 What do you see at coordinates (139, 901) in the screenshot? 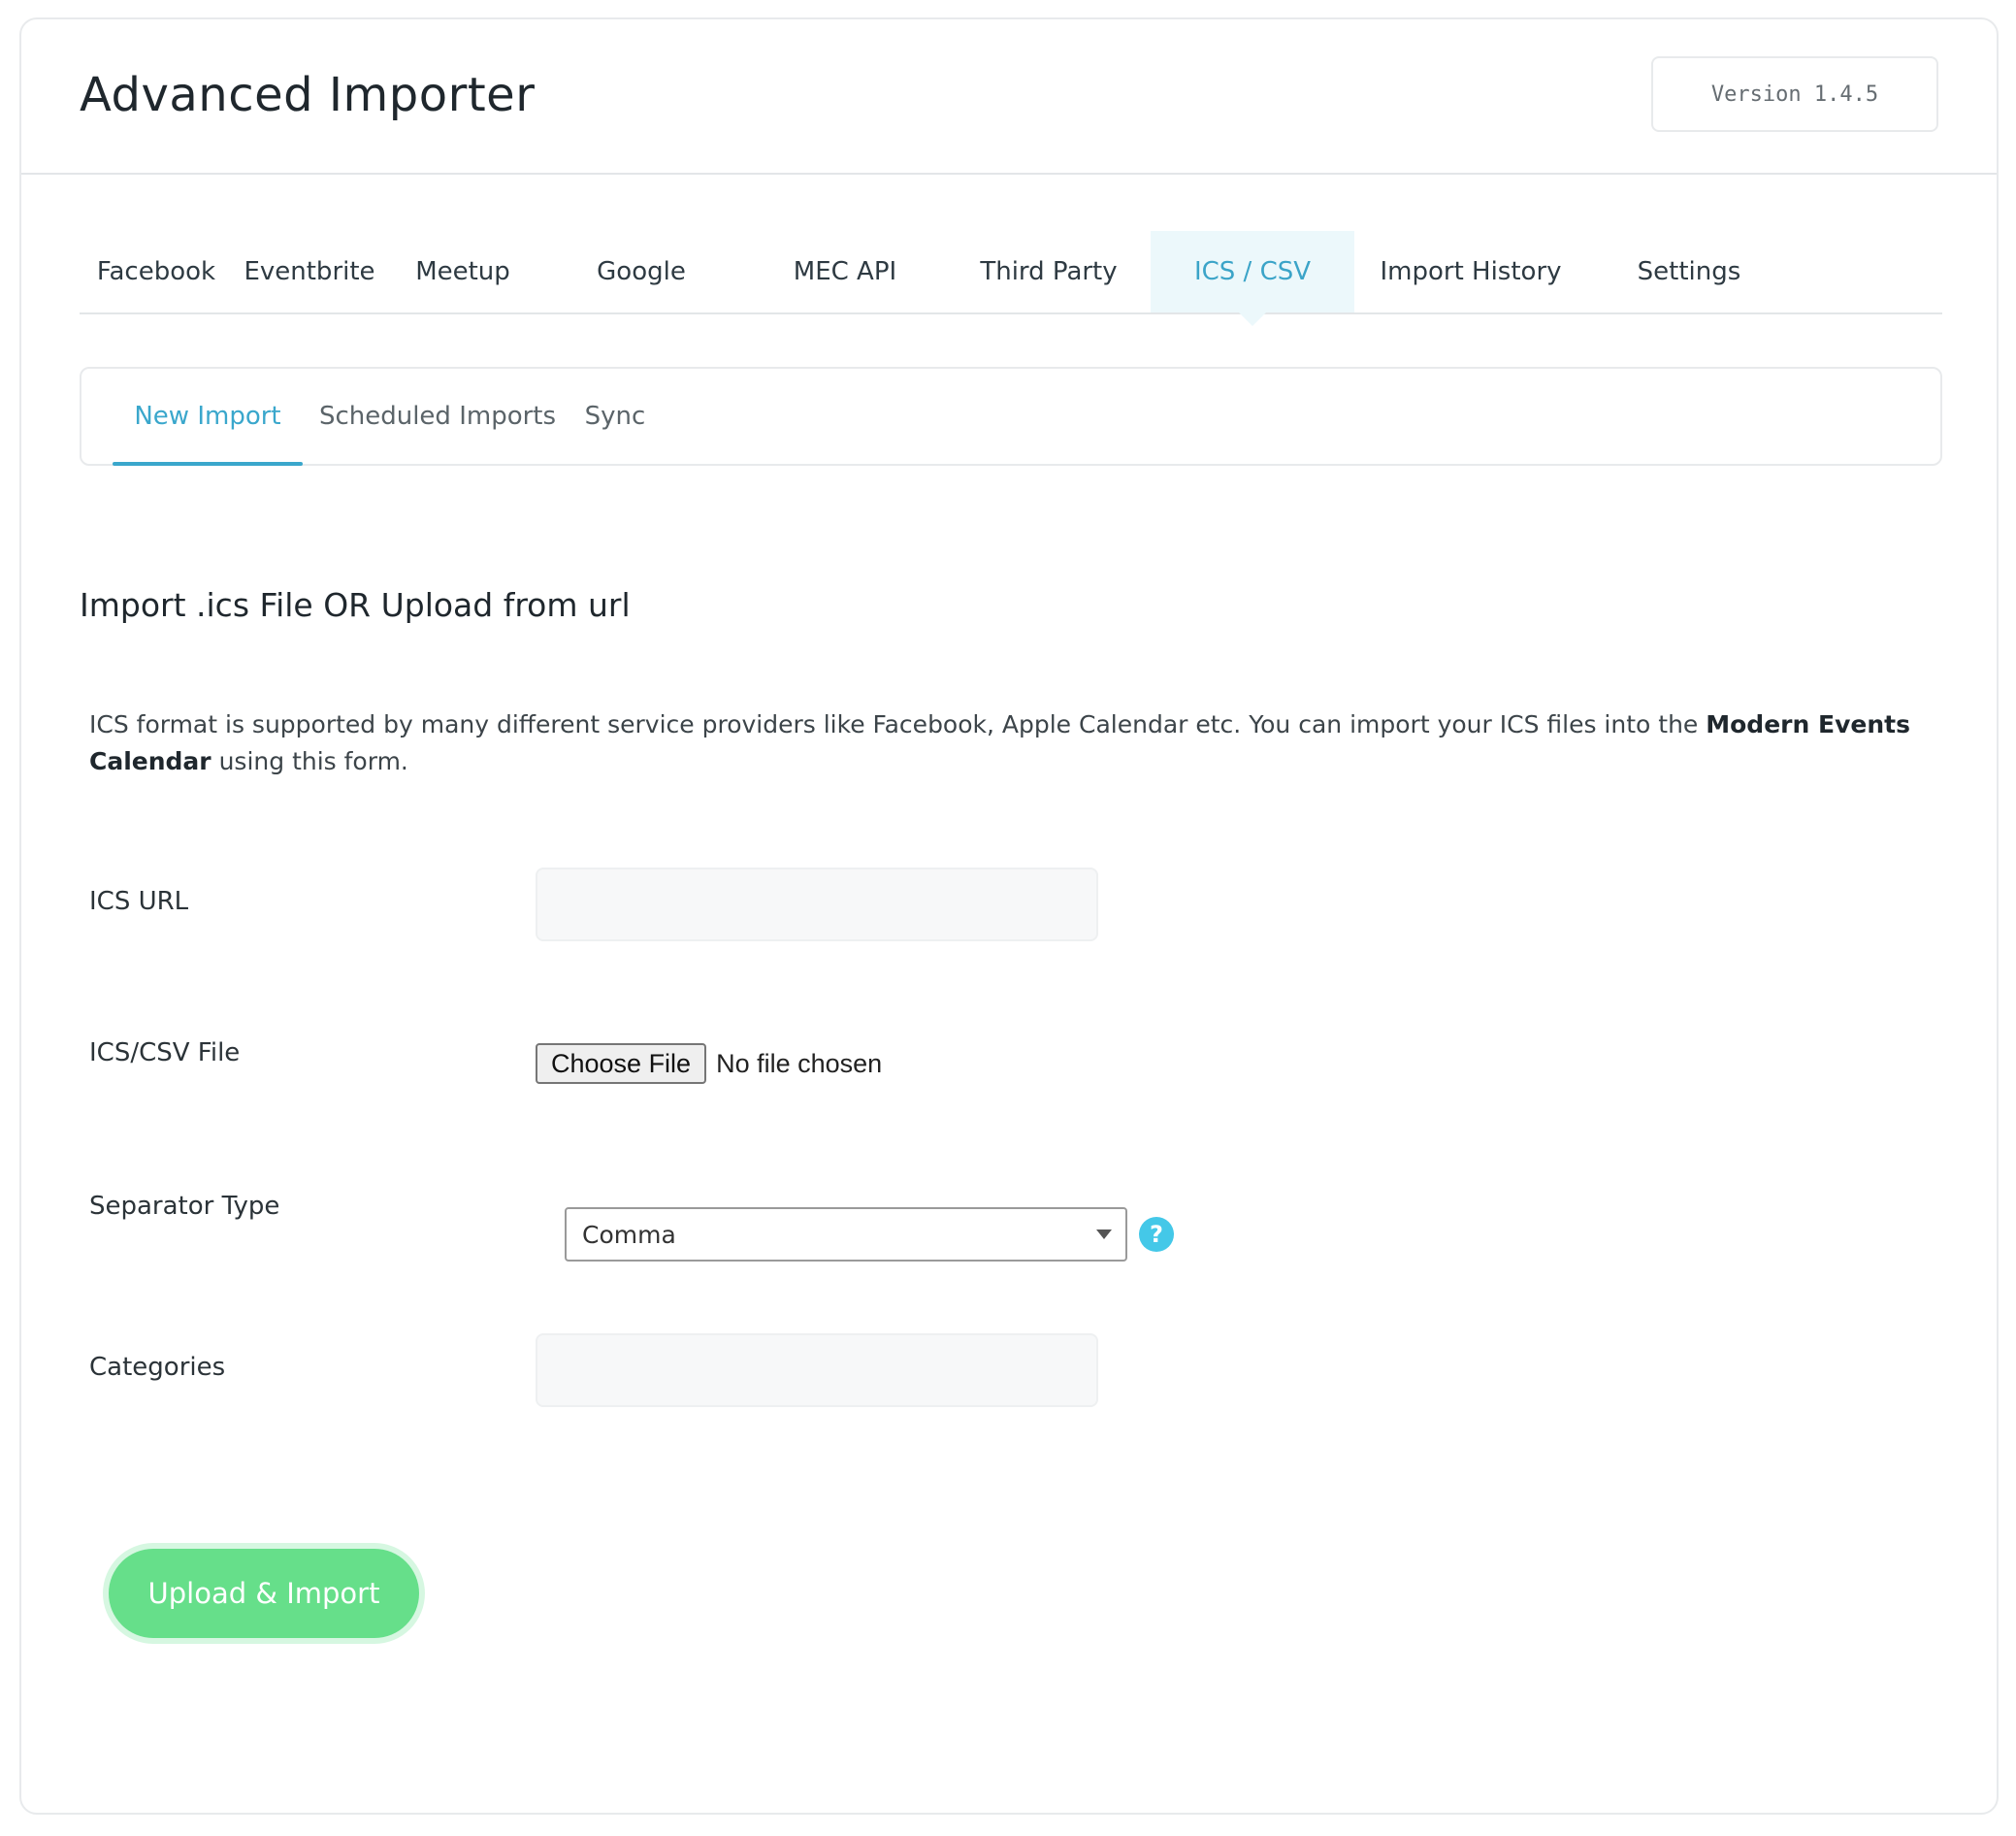
I see `ics-url-label: ICS URL` at bounding box center [139, 901].